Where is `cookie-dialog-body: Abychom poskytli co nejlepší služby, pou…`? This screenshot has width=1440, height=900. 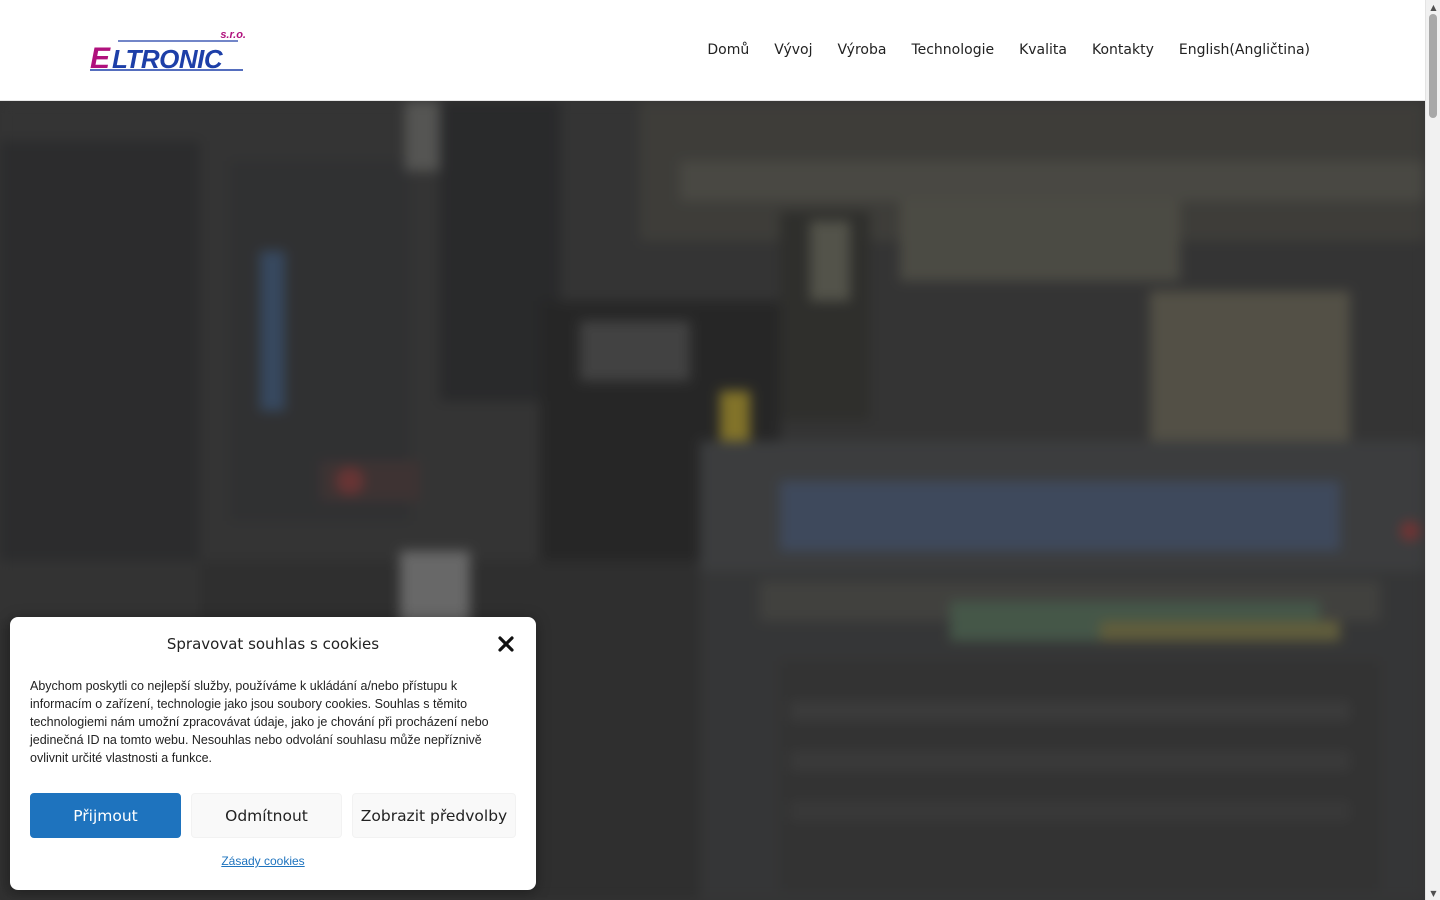
cookie-dialog-body: Abychom poskytli co nejlepší služby, pou… is located at coordinates (259, 722).